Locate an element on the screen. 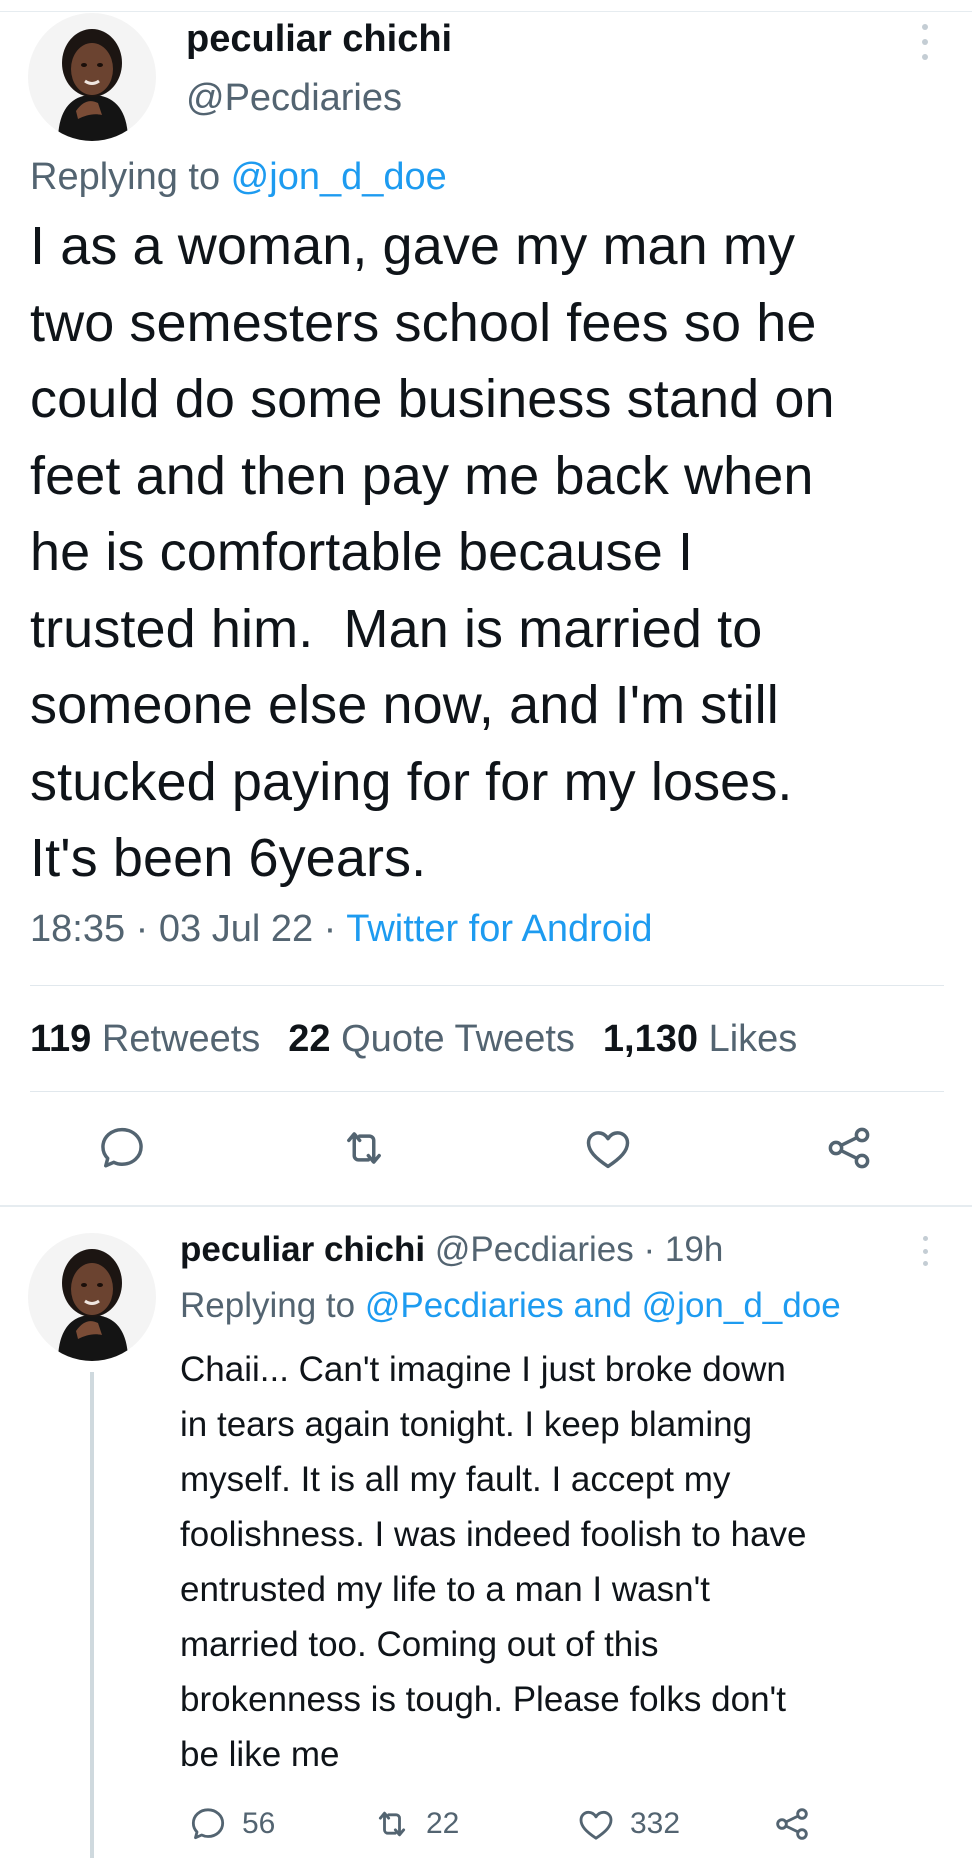 The height and width of the screenshot is (1858, 972). like-button: 332 is located at coordinates (628, 1824).